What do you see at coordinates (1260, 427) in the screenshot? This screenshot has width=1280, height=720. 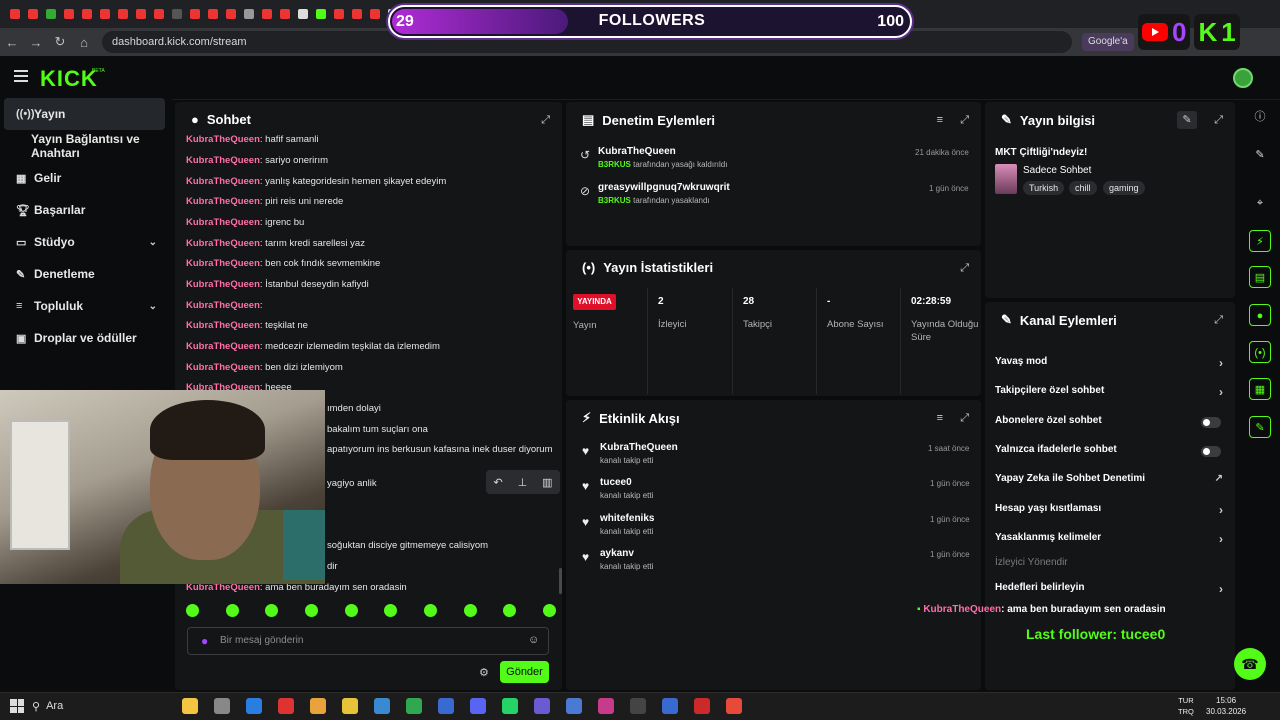 I see `wrench-icon: ✎` at bounding box center [1260, 427].